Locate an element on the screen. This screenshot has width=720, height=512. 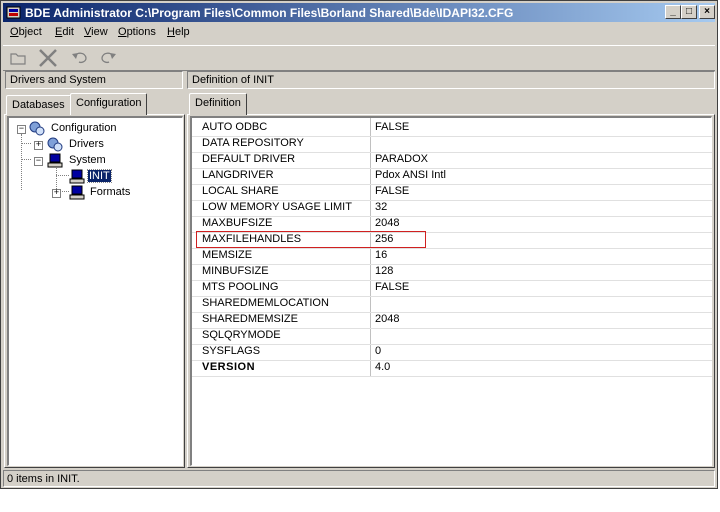
tree-node-formats: + Formats is located at coordinates (94, 193).